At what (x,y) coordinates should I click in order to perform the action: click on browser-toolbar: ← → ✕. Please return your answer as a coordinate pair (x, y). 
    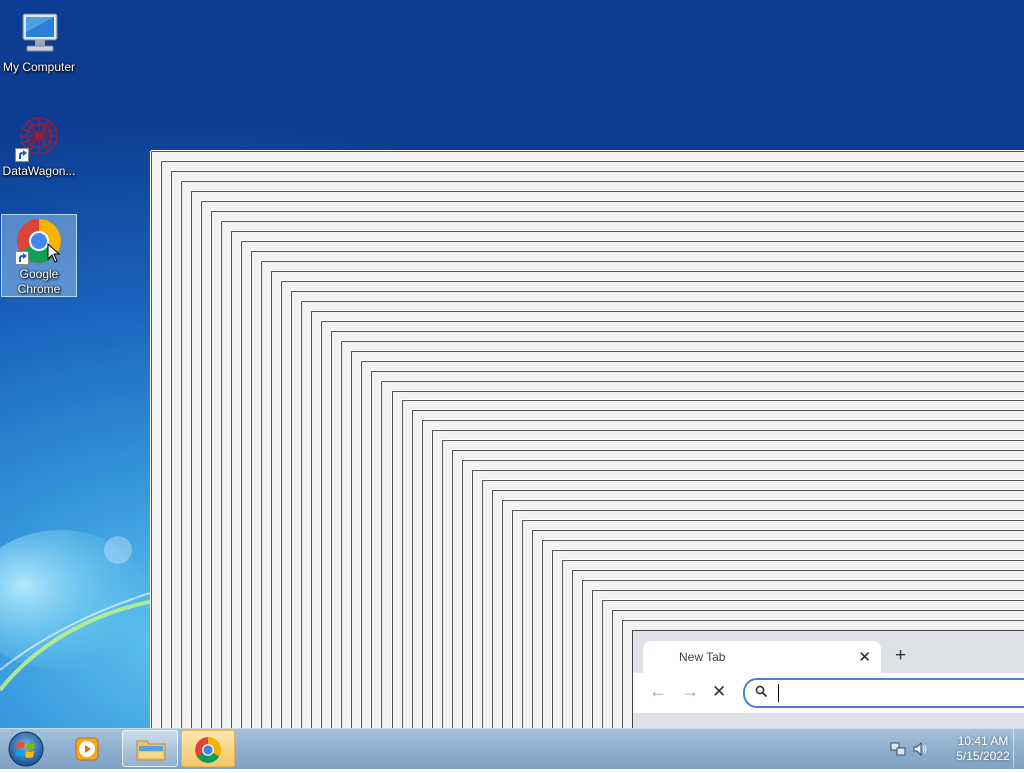
    Looking at the image, I should click on (828, 693).